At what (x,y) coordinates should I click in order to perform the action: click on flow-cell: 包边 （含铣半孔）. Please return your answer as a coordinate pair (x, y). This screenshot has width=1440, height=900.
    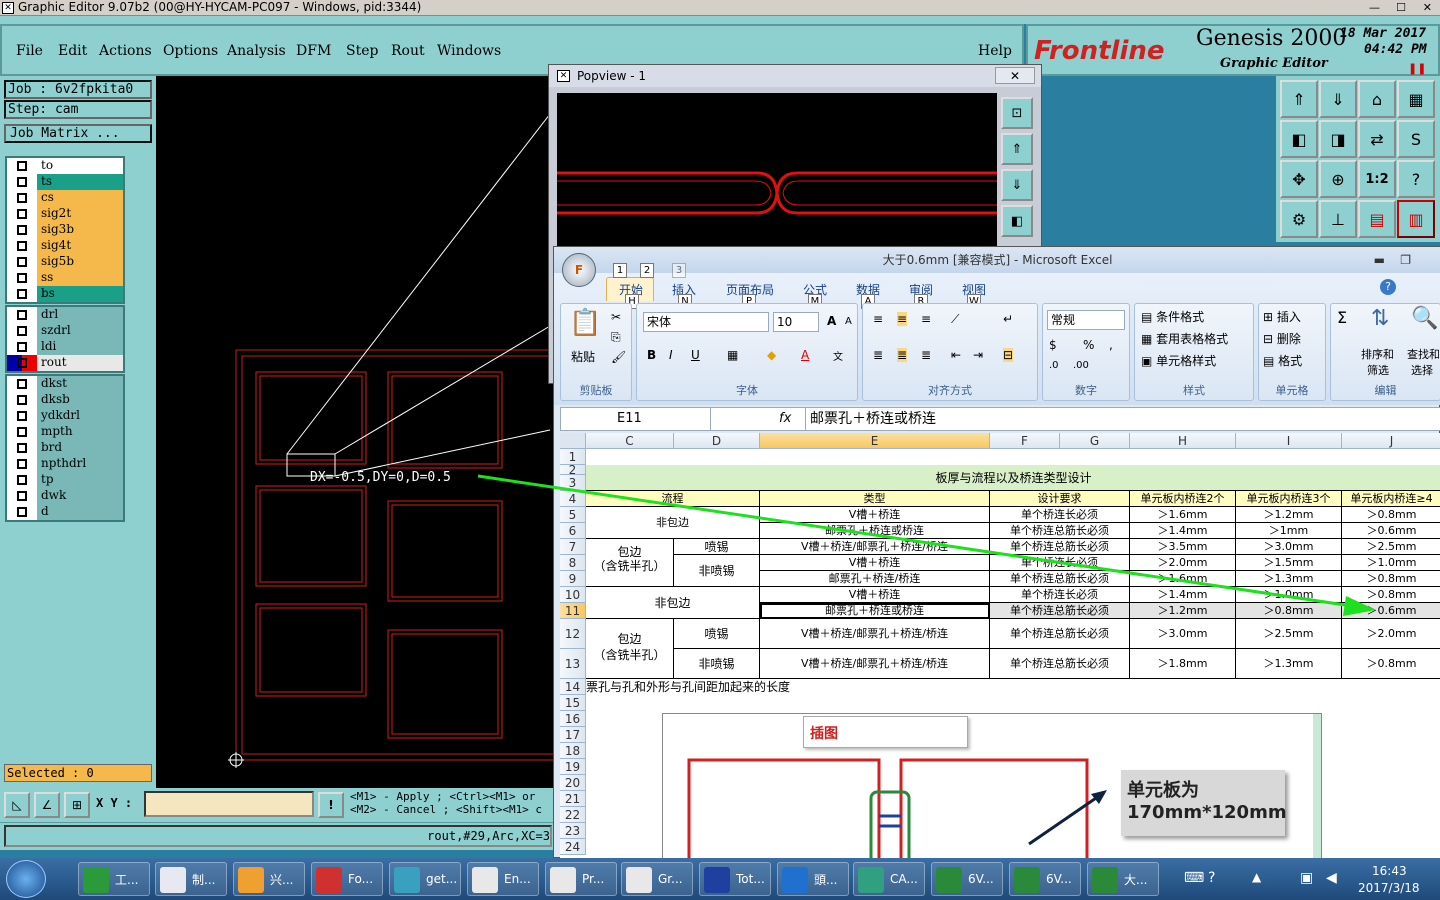
    Looking at the image, I should click on (630, 563).